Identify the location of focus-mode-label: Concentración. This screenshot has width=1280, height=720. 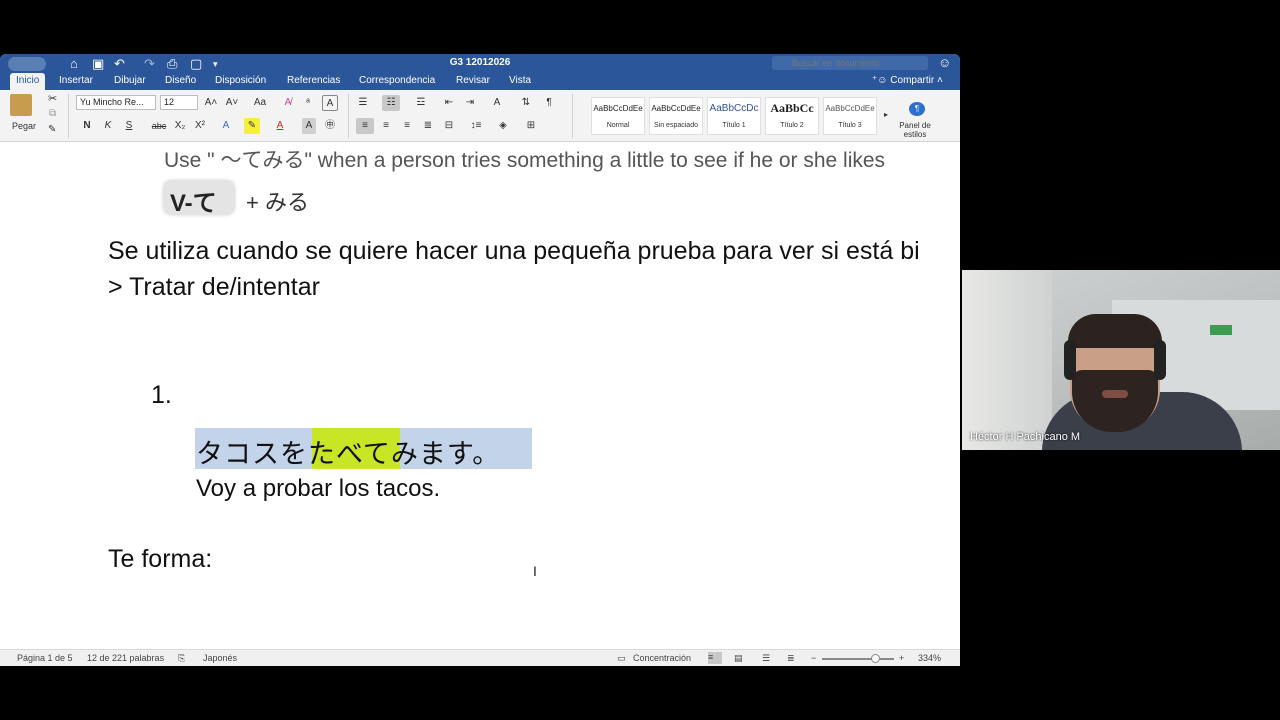
(662, 658).